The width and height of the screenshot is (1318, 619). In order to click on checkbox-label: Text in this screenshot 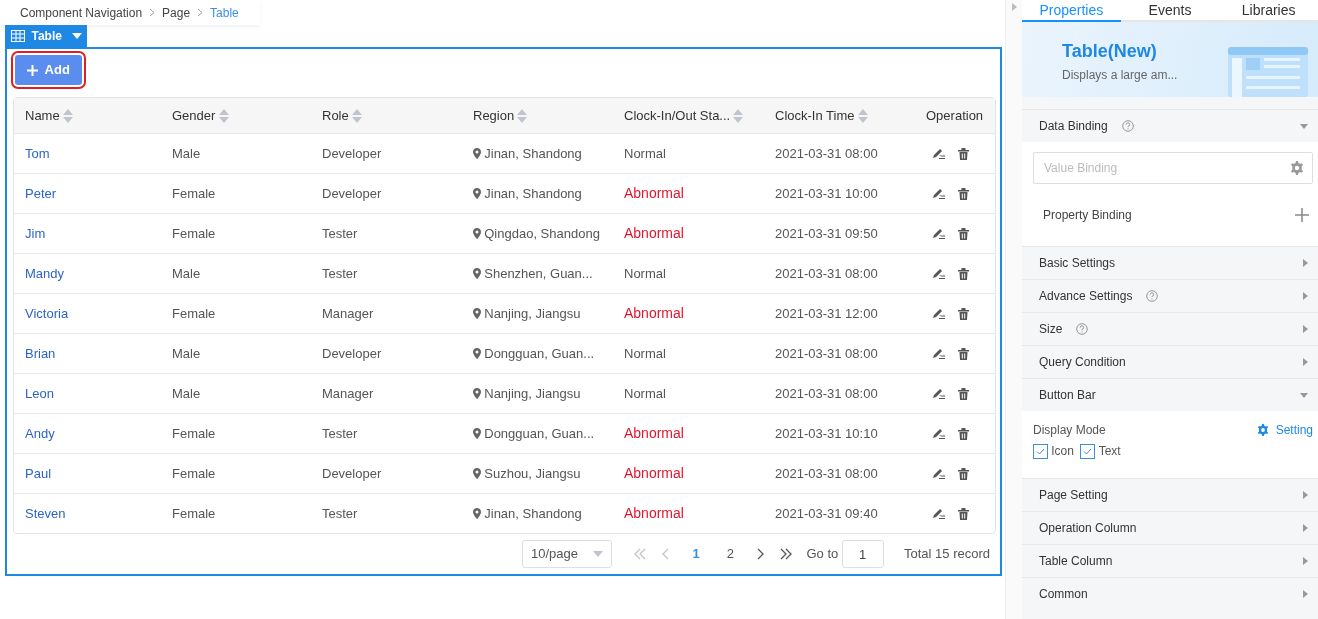, I will do `click(1109, 452)`.